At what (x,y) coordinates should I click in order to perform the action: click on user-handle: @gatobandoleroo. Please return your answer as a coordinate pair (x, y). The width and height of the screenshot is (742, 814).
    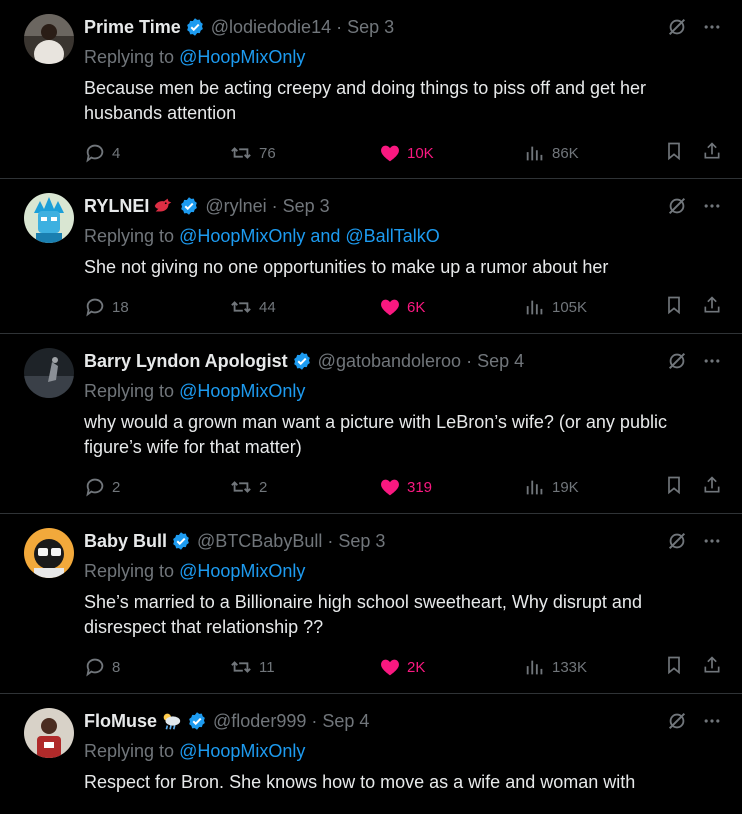
    Looking at the image, I should click on (389, 361).